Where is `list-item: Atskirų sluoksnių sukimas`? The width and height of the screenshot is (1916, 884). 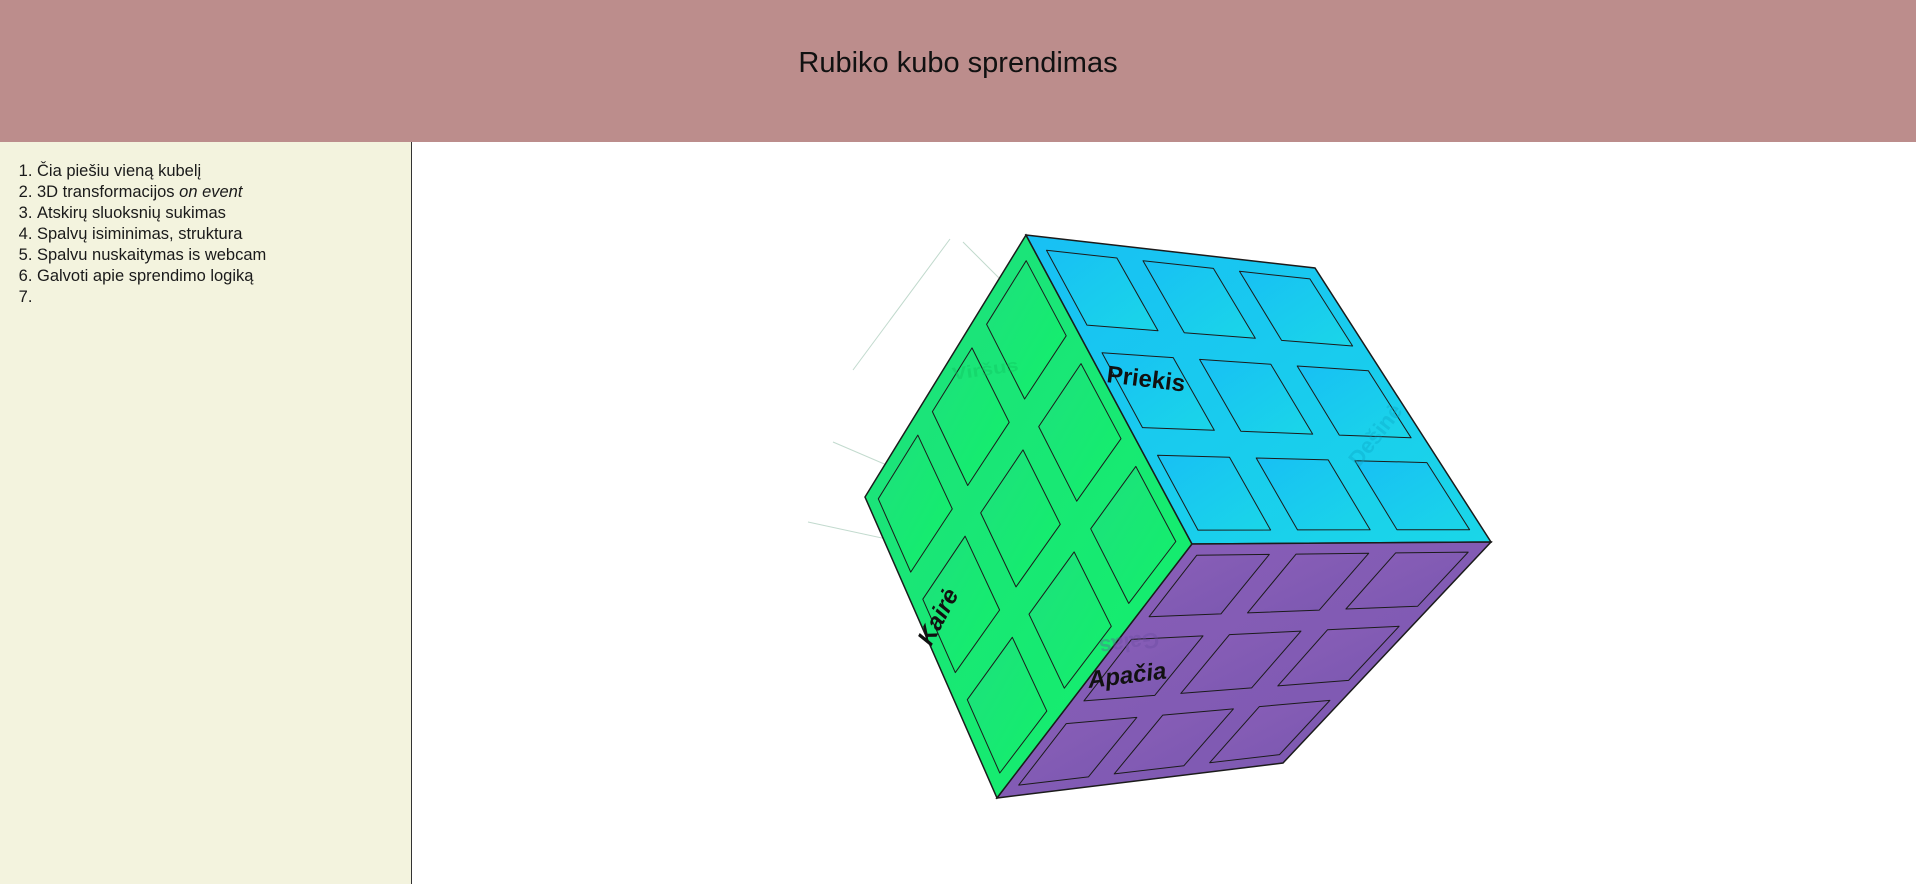 list-item: Atskirų sluoksnių sukimas is located at coordinates (224, 213).